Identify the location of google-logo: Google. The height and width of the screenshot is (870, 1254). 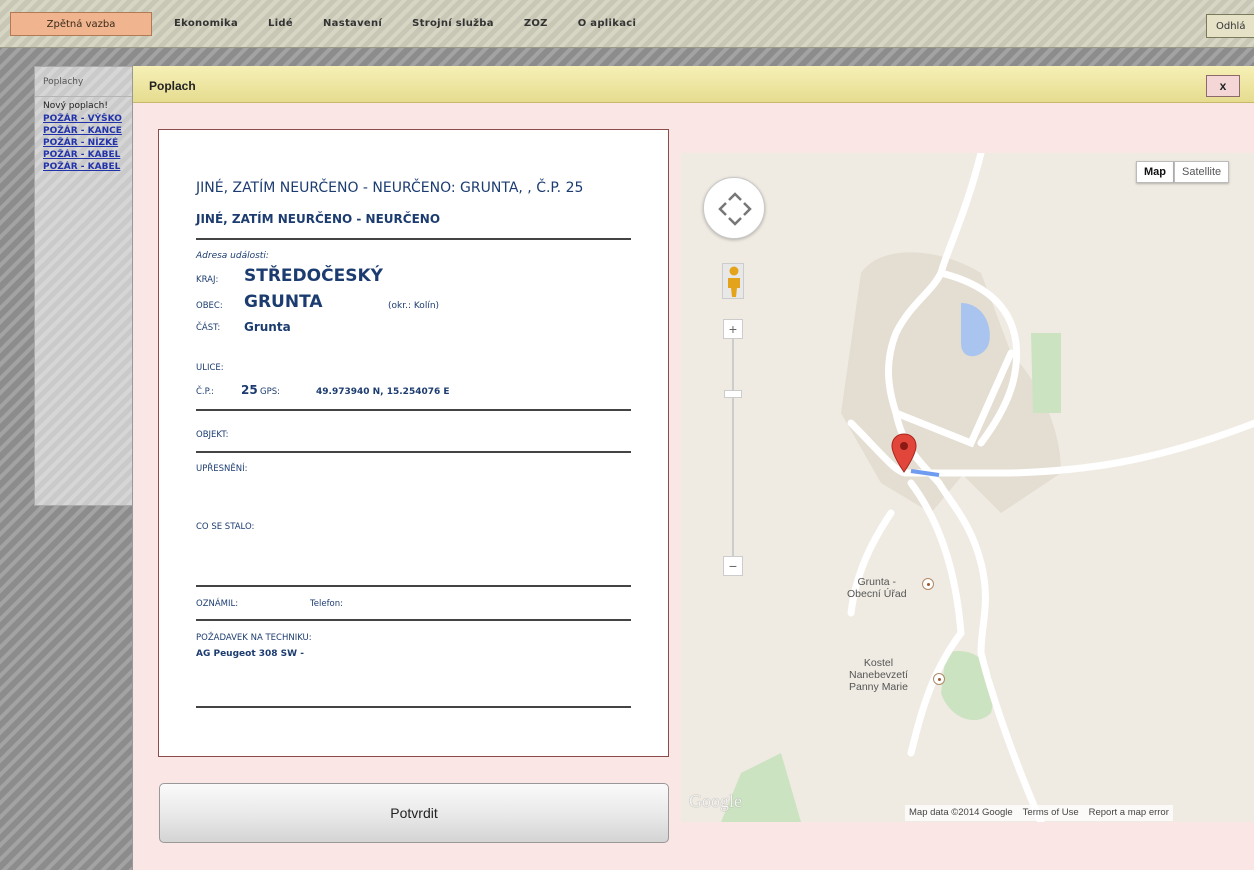
(715, 801).